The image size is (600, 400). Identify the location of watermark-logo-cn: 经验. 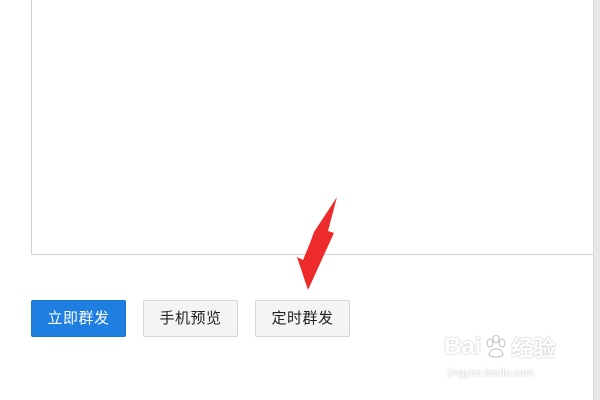
(533, 349).